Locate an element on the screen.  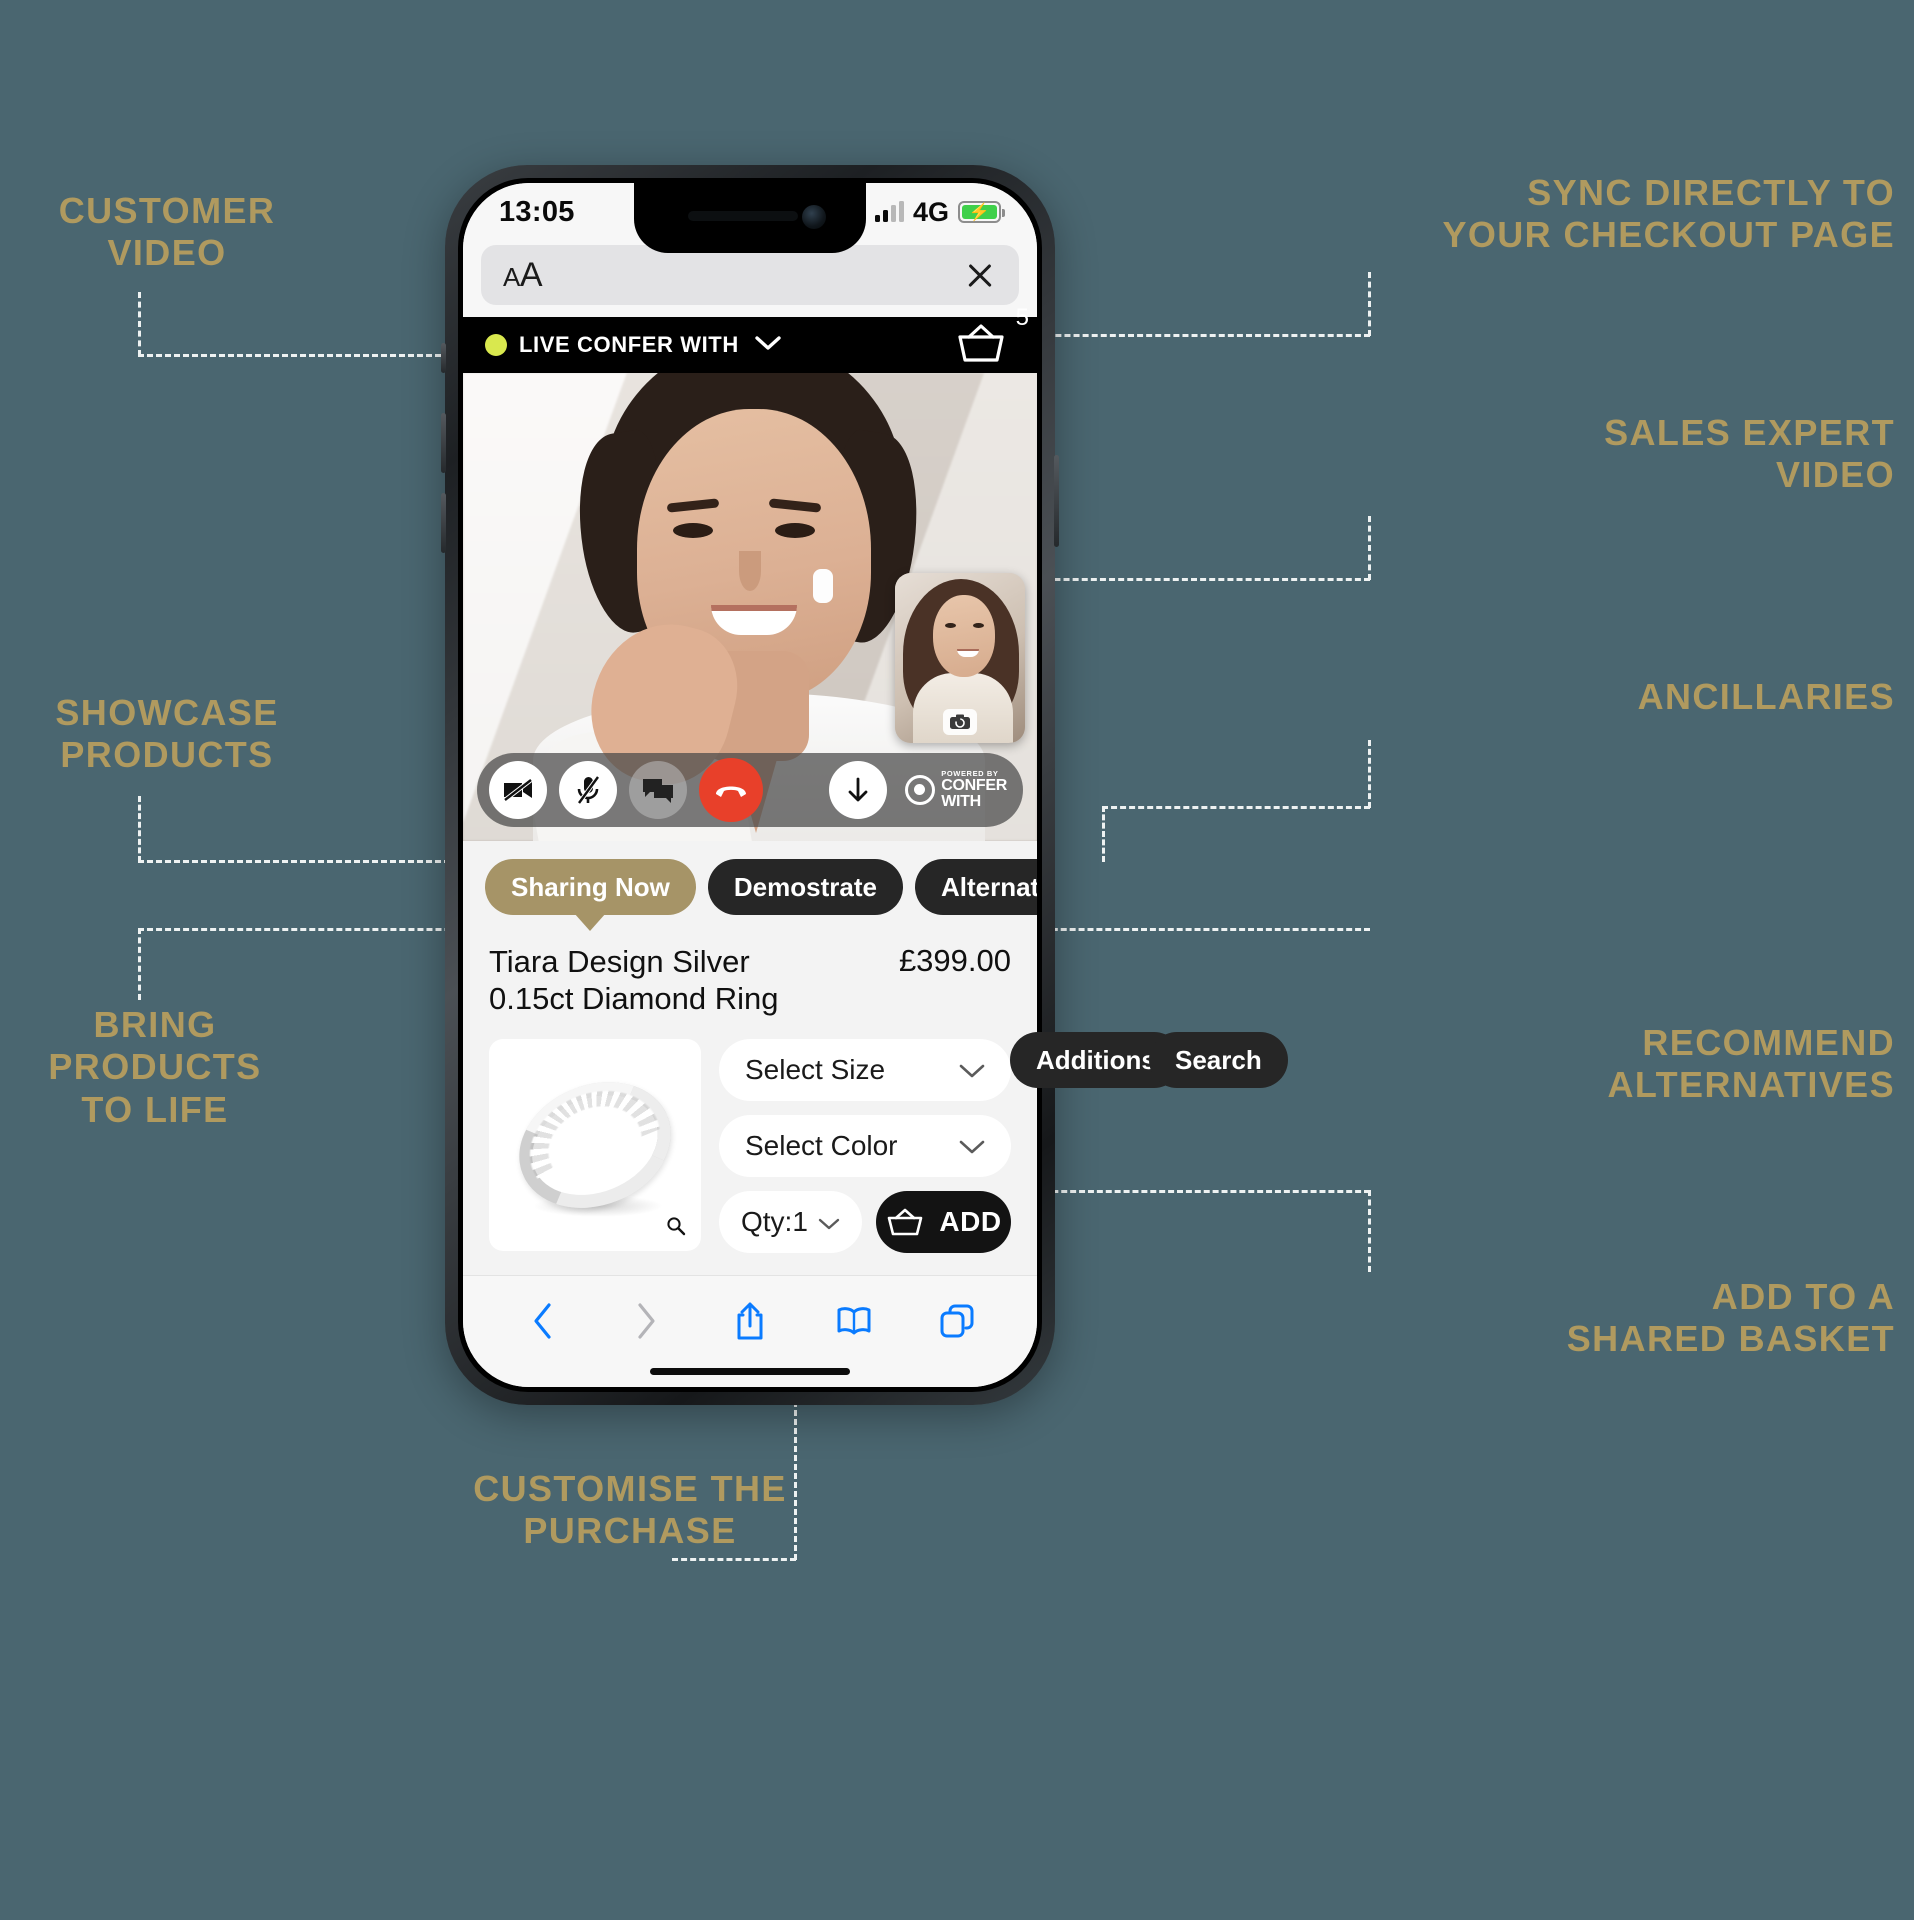
chat-button is located at coordinates (658, 790).